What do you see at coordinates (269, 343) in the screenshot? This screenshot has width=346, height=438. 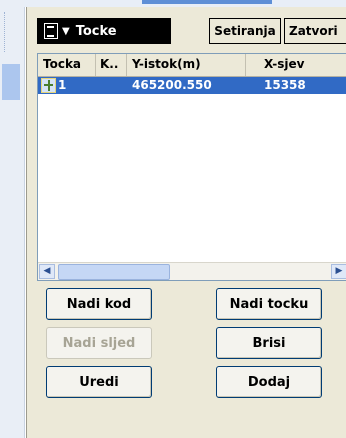 I see `brisi-button: Brisi` at bounding box center [269, 343].